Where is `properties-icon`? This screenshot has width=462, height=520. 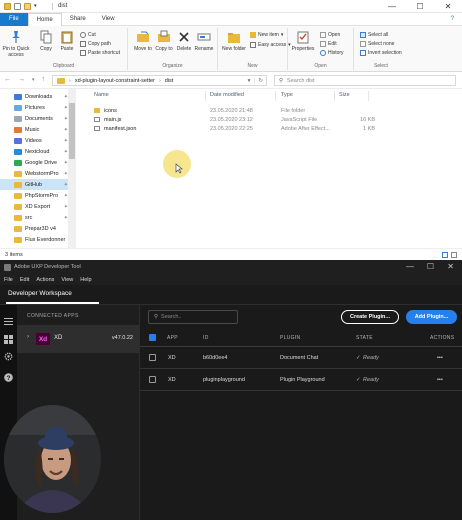
properties-icon is located at coordinates (17, 6).